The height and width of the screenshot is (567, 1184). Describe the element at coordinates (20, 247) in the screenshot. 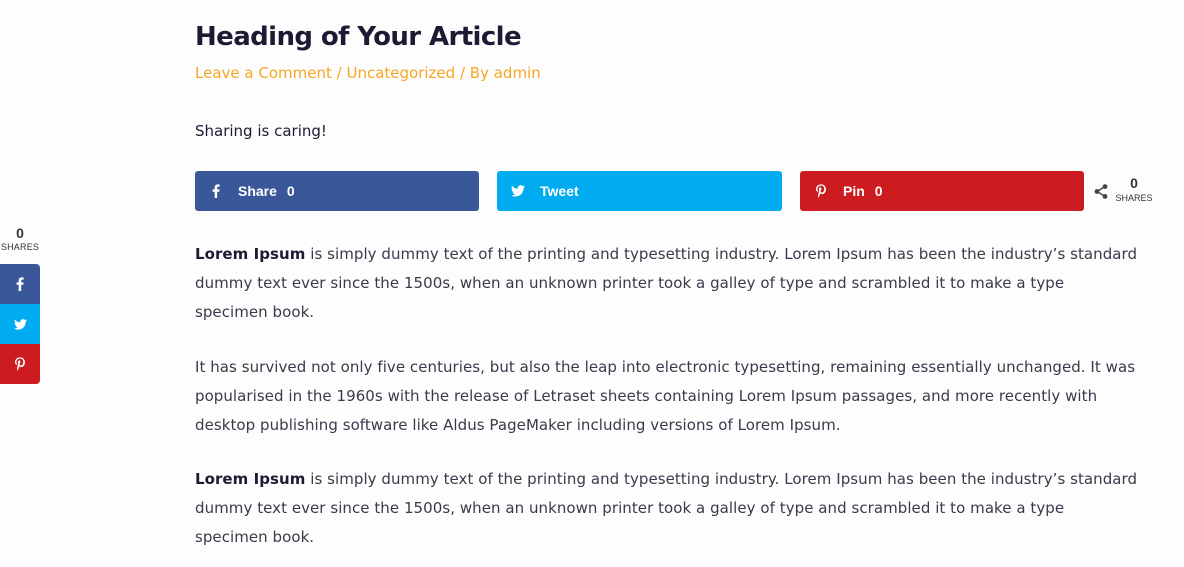

I see `floating-share-count-label: SHARES` at that location.